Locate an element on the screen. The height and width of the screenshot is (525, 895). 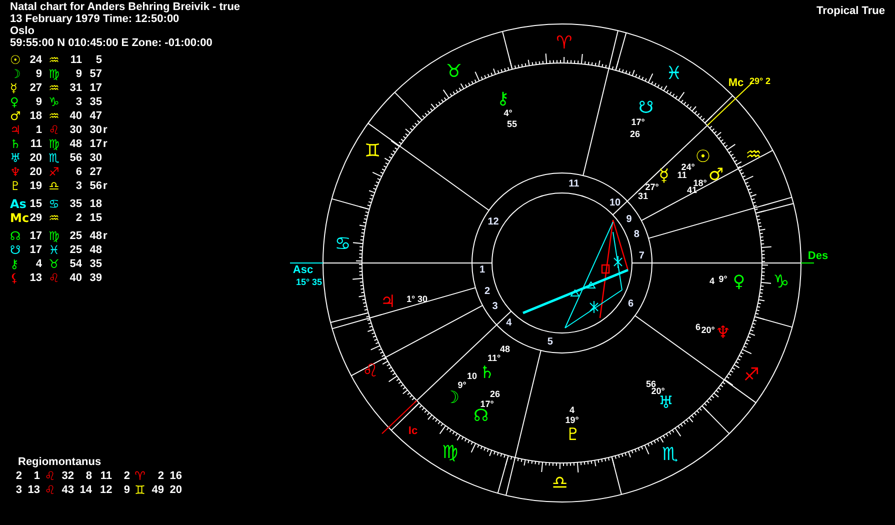
planet-glyph: ♃ is located at coordinates (388, 302).